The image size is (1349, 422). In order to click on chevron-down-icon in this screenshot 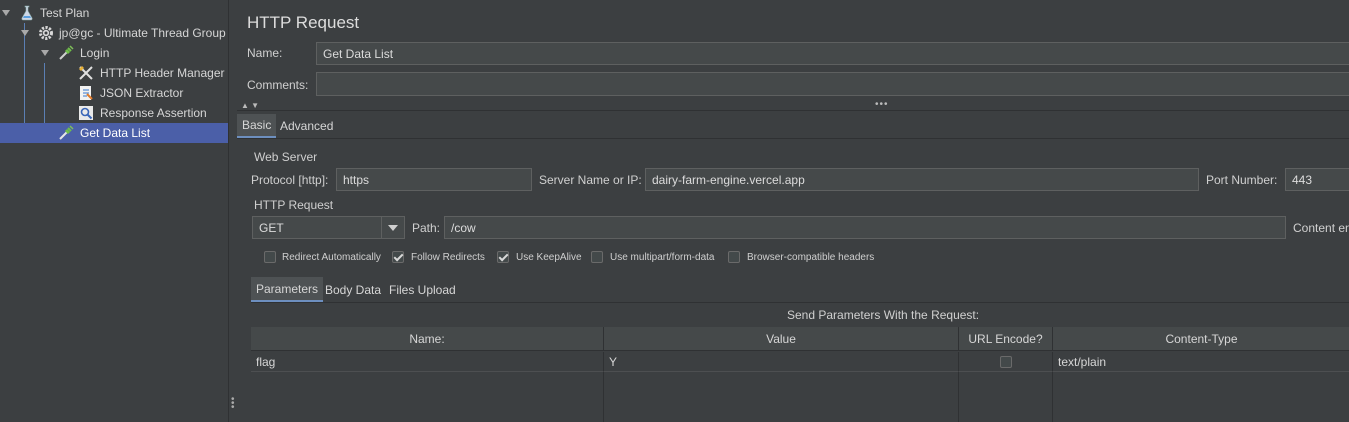, I will do `click(392, 227)`.